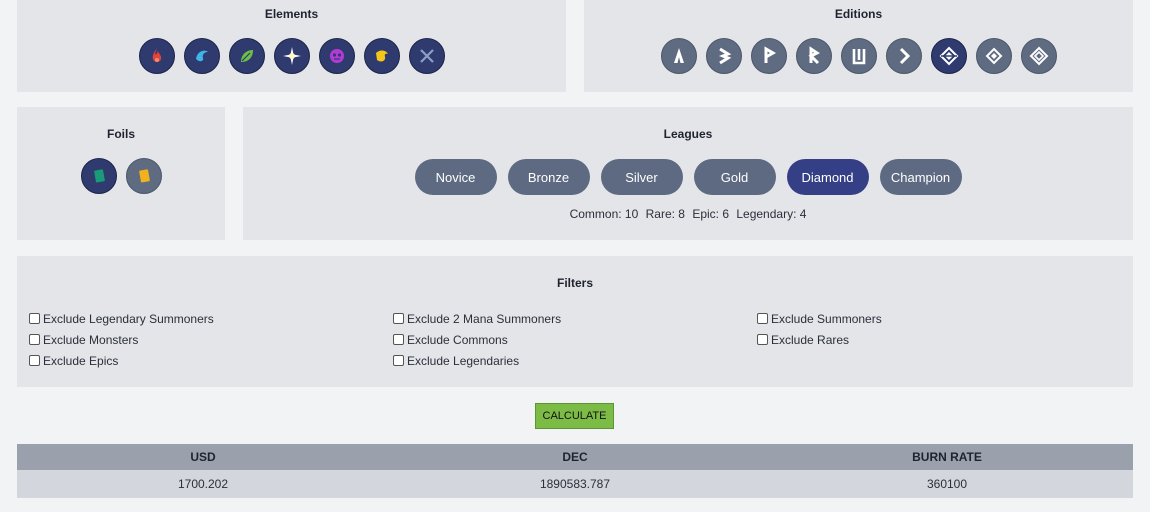  I want to click on filter-exclude-rares: Exclude Rares, so click(819, 339).